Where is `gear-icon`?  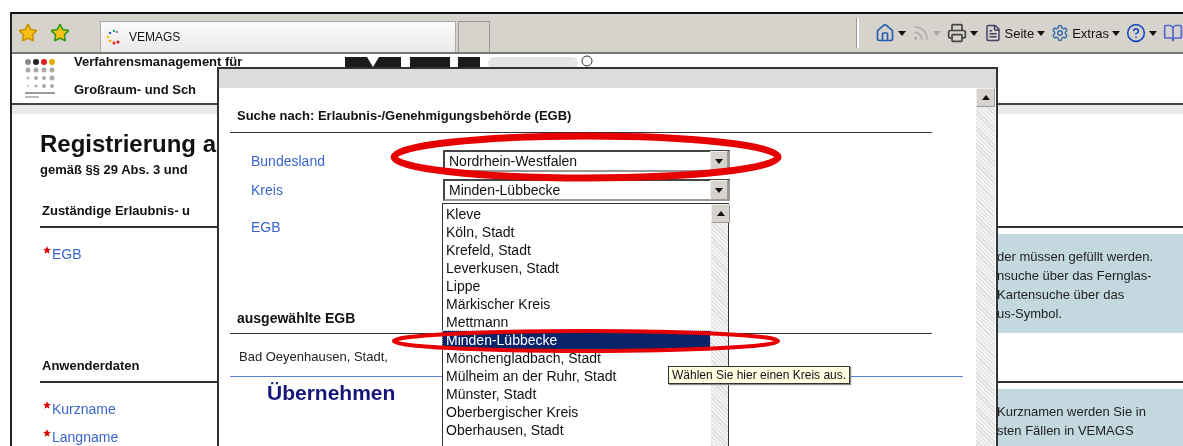
gear-icon is located at coordinates (1060, 33).